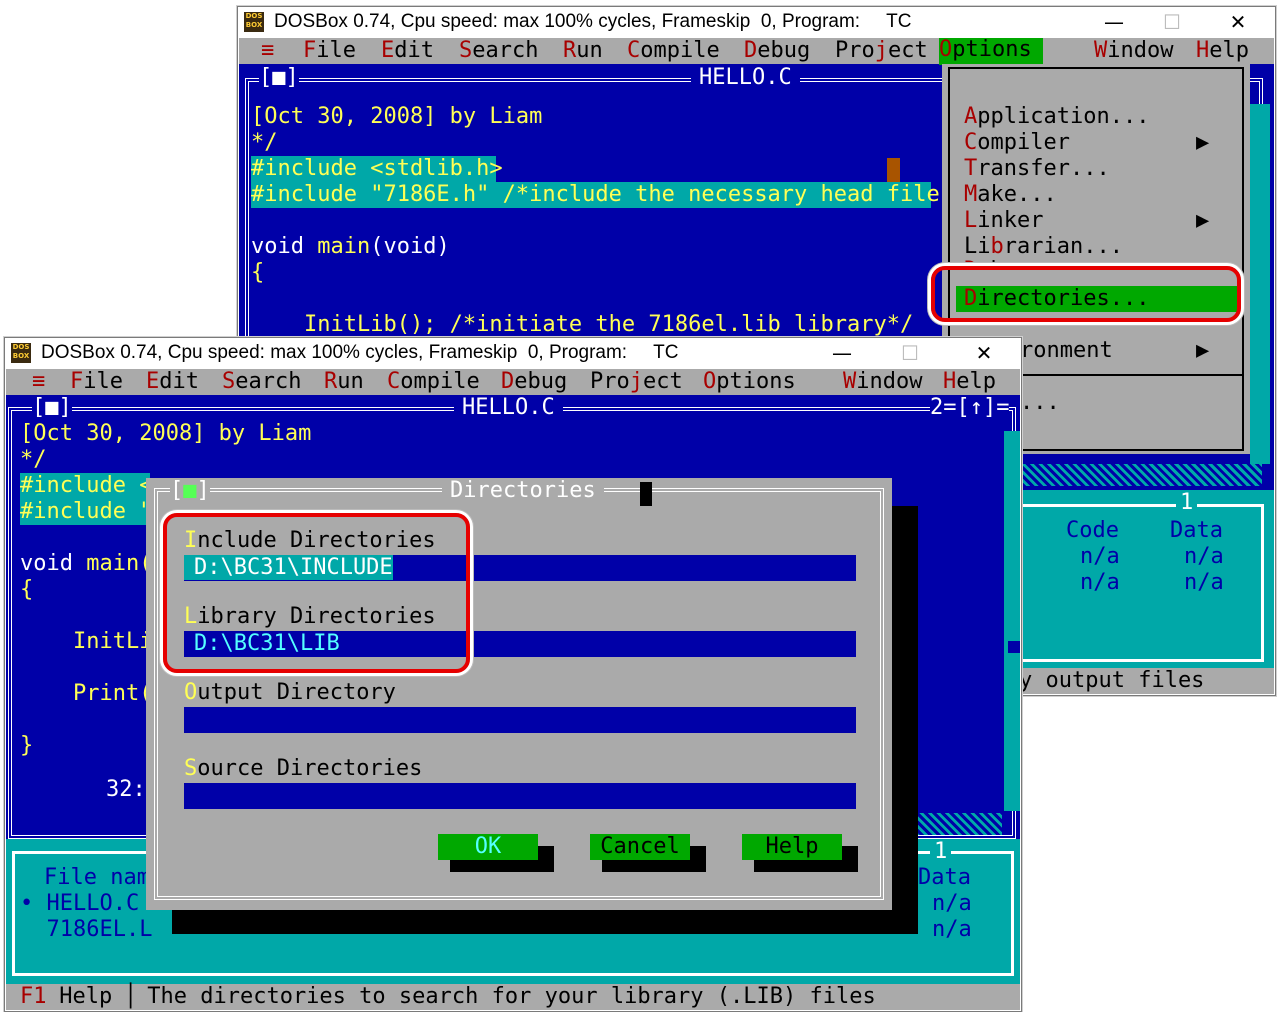 This screenshot has height=1012, width=1277. Describe the element at coordinates (488, 847) in the screenshot. I see `ok-button: OK` at that location.